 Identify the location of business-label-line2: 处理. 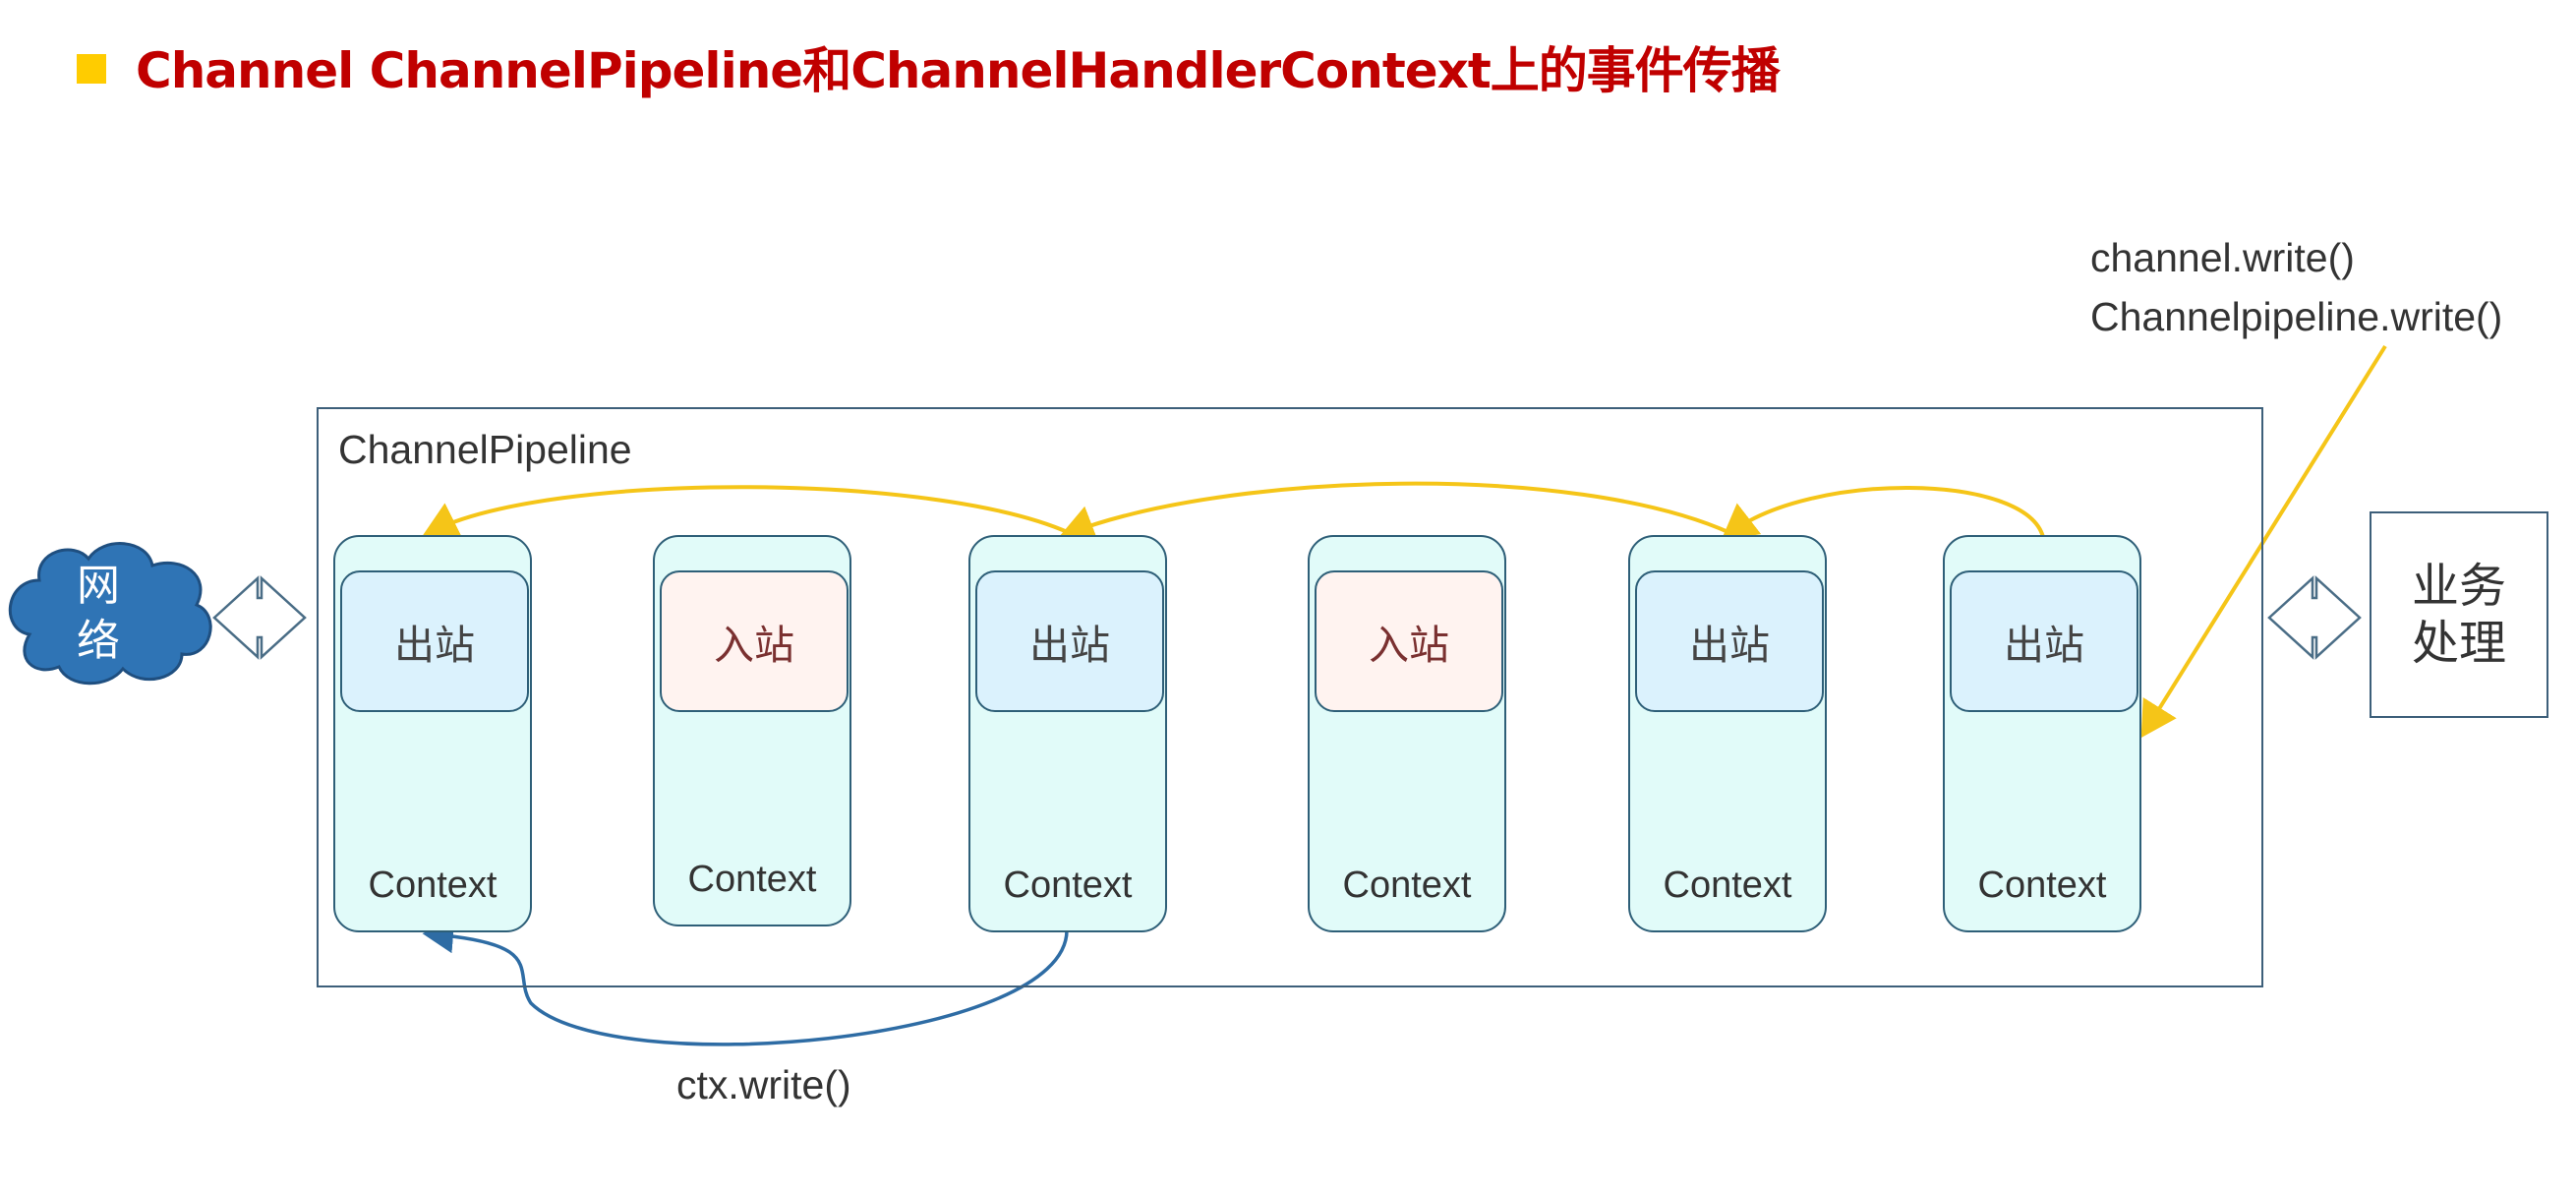
(2458, 643).